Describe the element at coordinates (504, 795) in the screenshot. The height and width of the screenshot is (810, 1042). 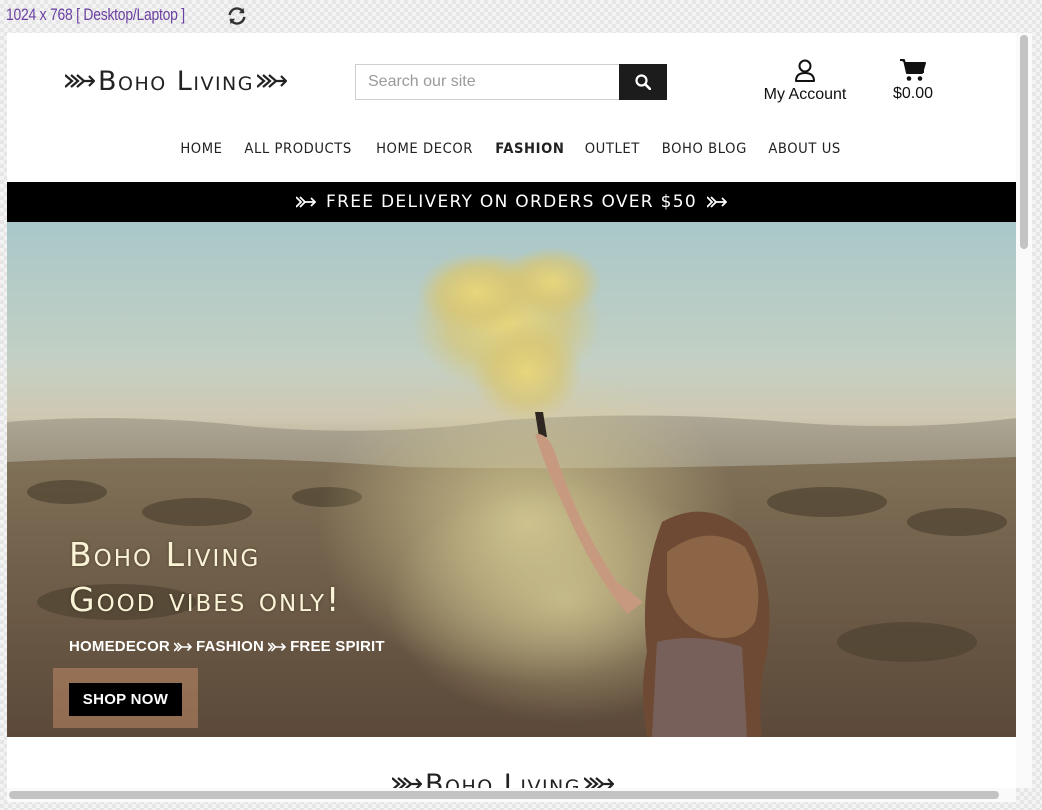
I see `horizontal-scrollbar-thumb` at that location.